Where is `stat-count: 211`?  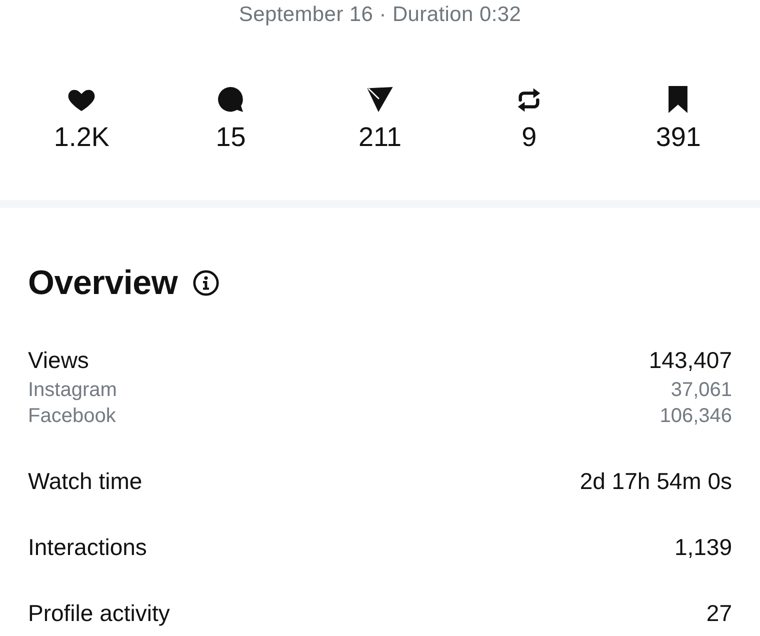 stat-count: 211 is located at coordinates (380, 137).